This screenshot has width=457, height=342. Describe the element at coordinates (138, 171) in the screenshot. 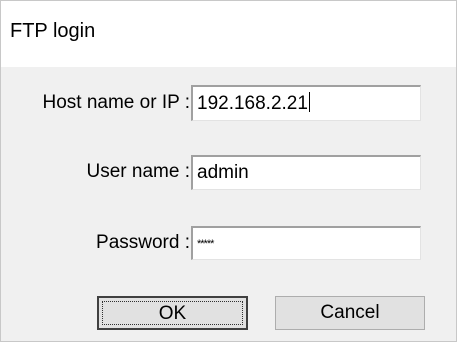

I see `user-label: User name :` at that location.